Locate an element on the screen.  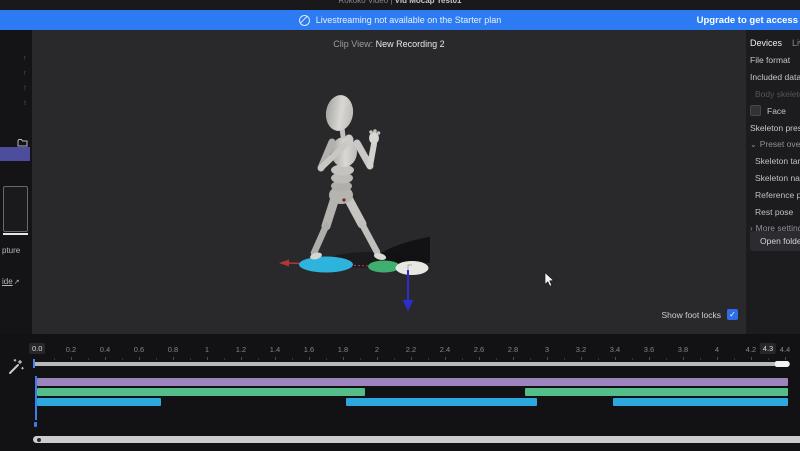
panel-row-reference-pose: Reference pose is located at coordinates (775, 194).